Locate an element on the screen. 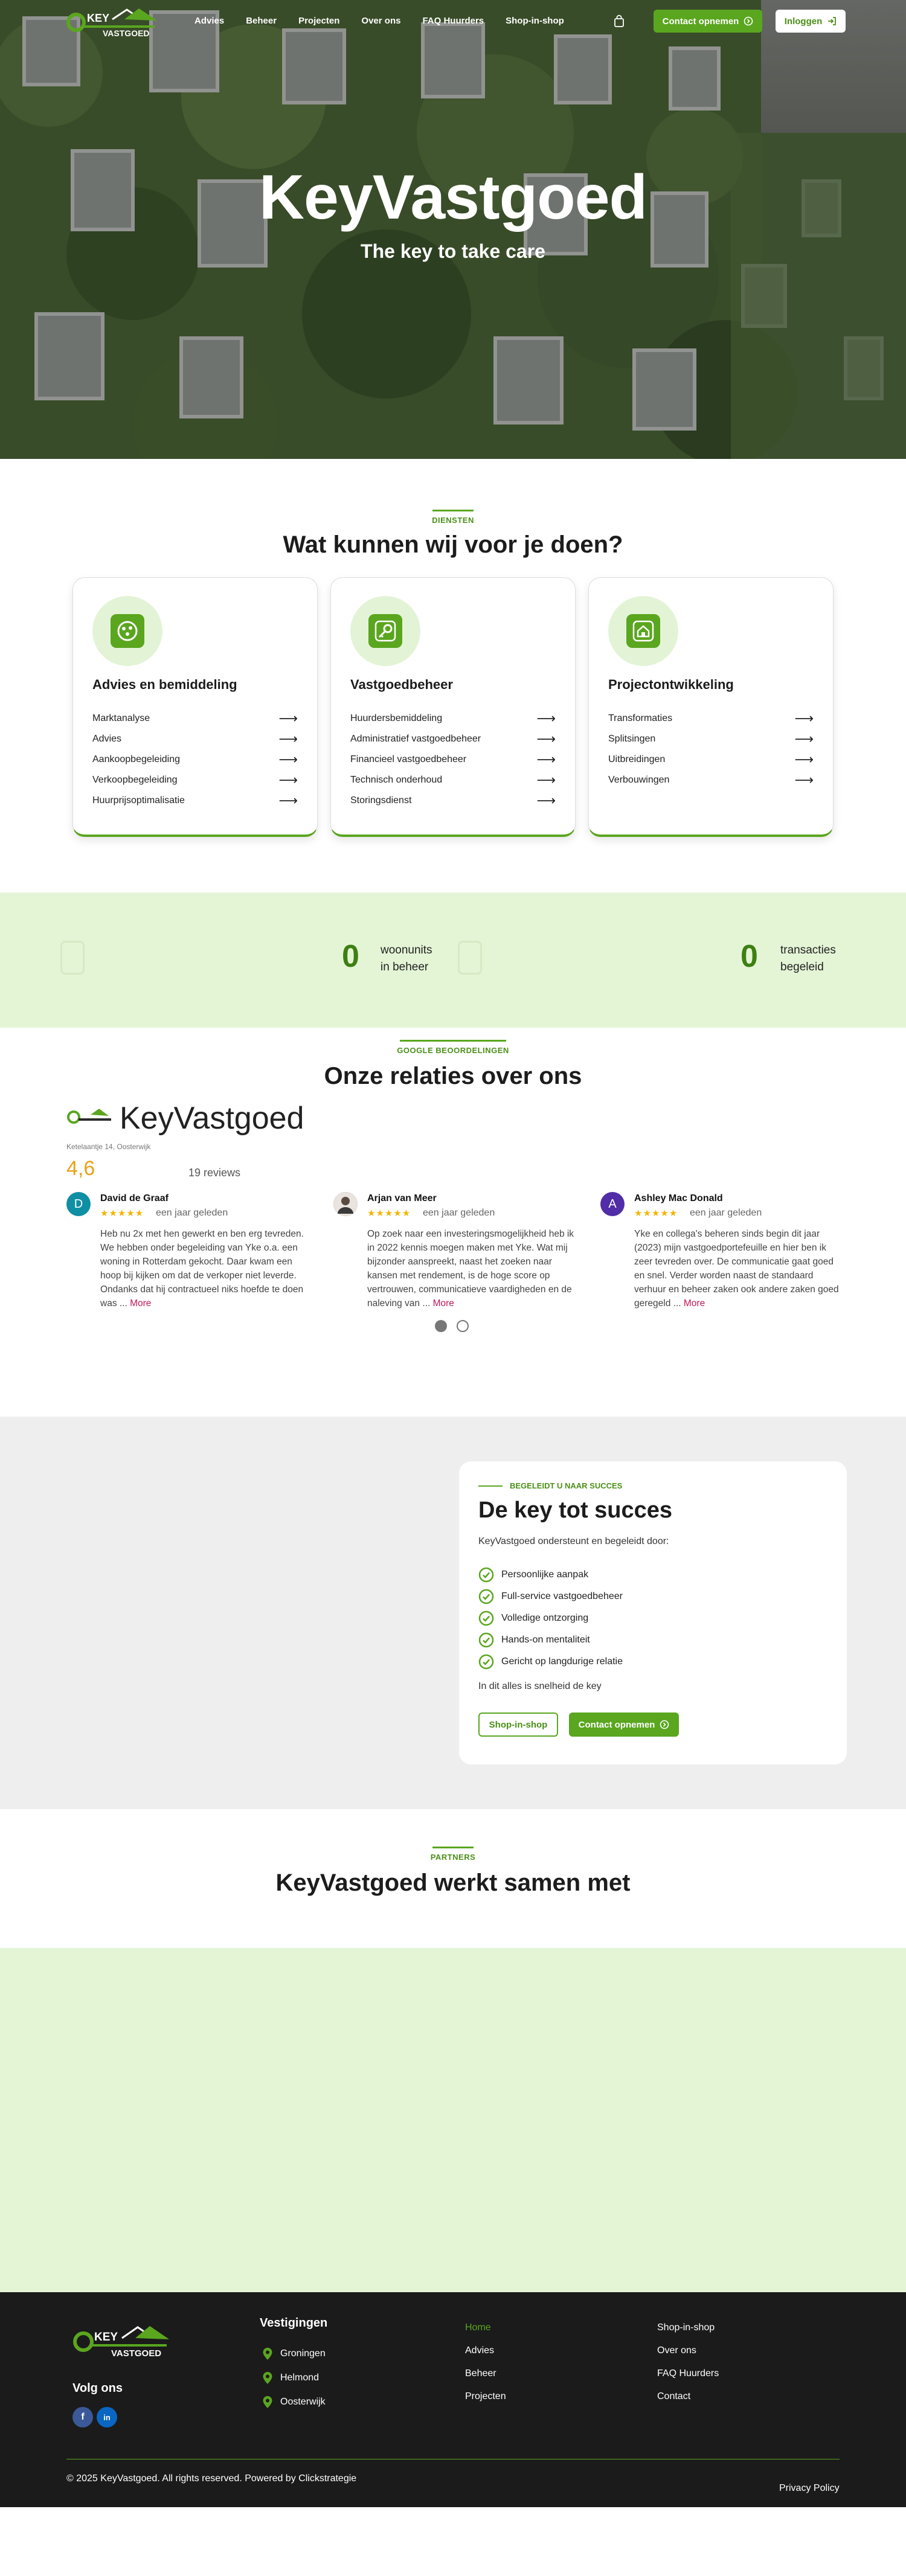  service-item: Financieel vastgoedbeheer ⟶ is located at coordinates (453, 759).